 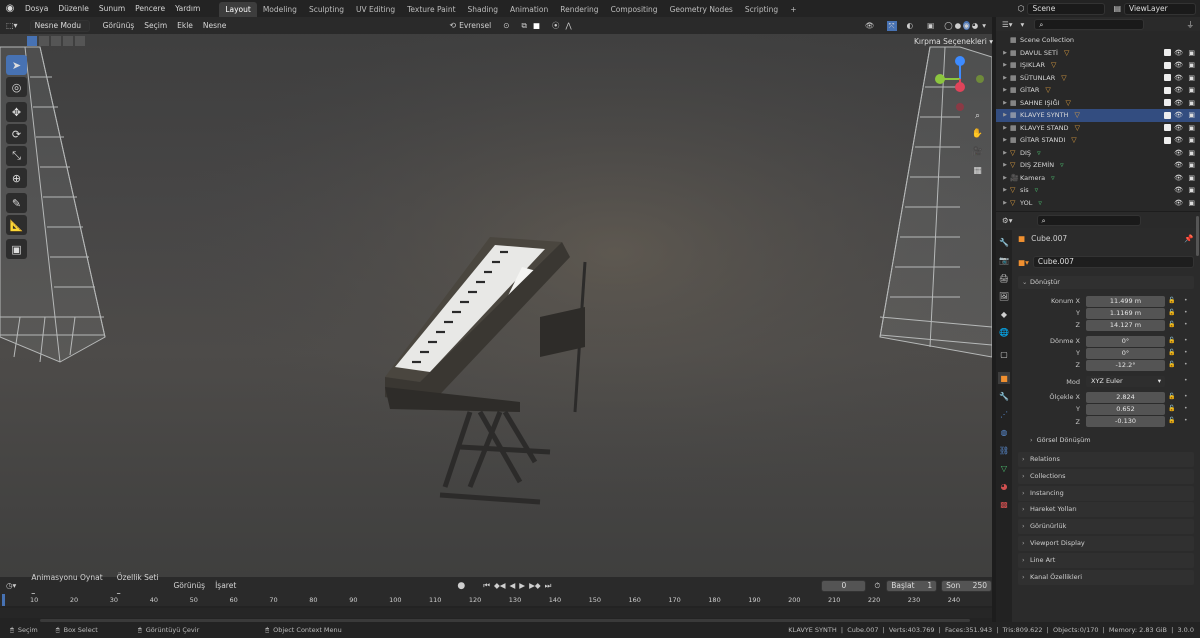 What do you see at coordinates (1106, 543) in the screenshot?
I see `property-section-header: Viewport Display` at bounding box center [1106, 543].